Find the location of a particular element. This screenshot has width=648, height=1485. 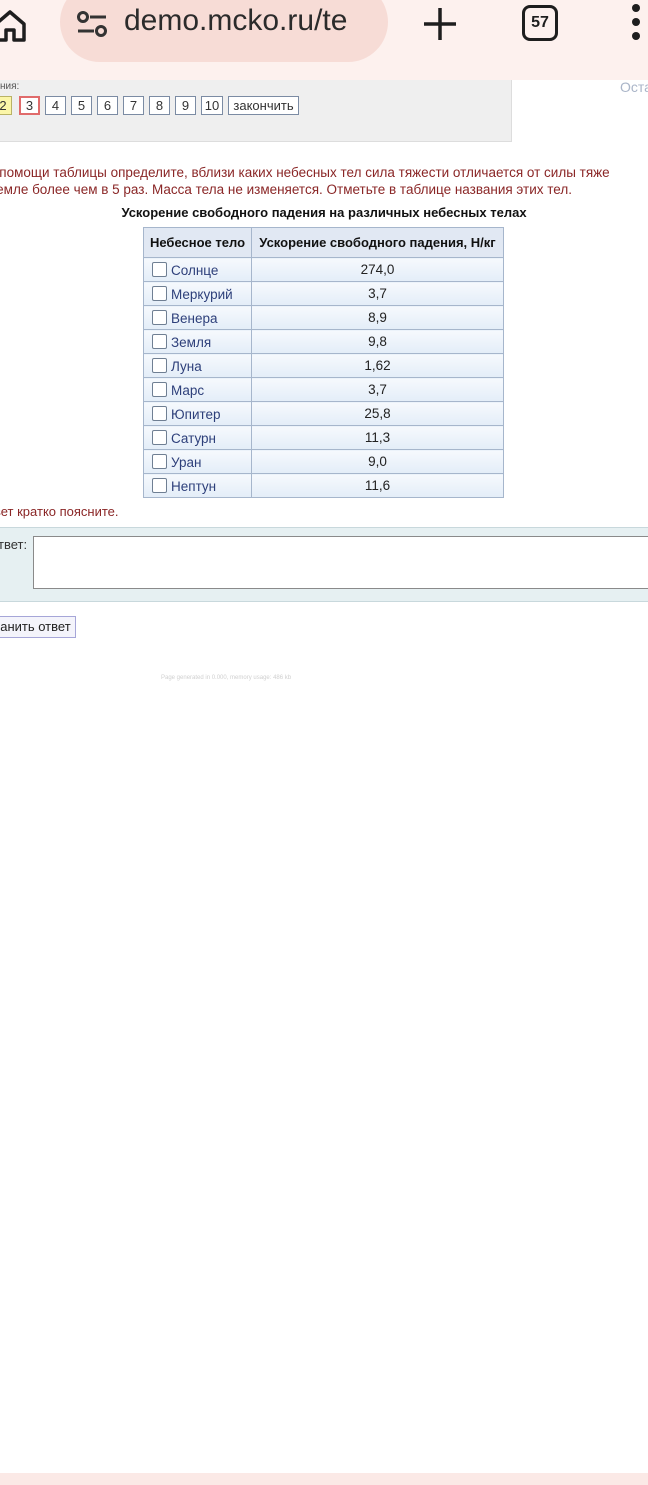

table-row: Уран 9,0 is located at coordinates (323, 461).